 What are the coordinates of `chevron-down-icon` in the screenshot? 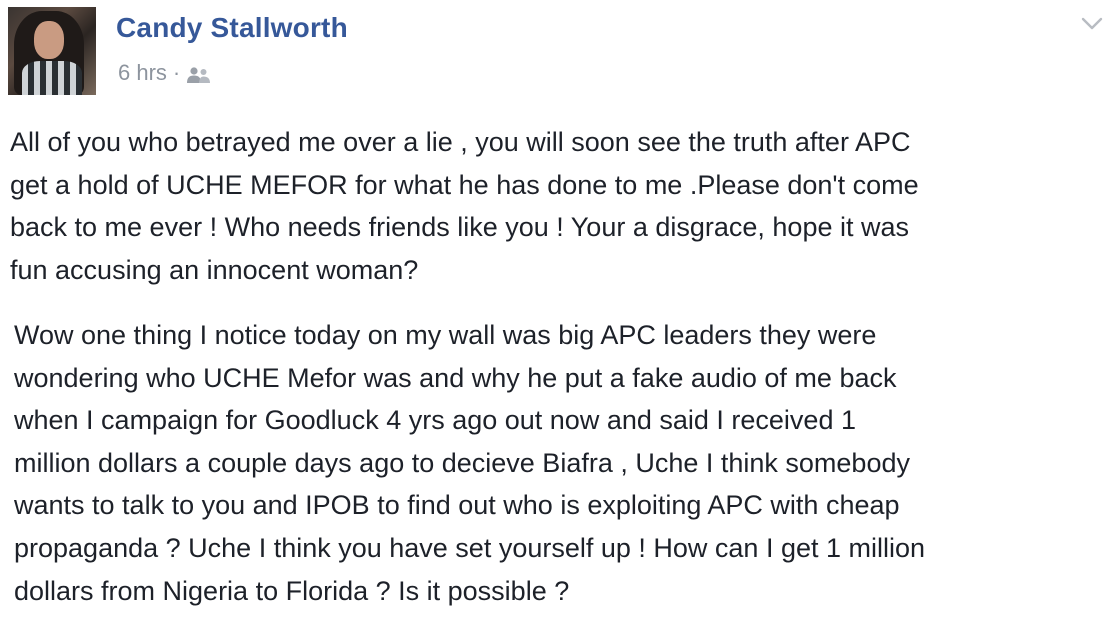 It's located at (1092, 24).